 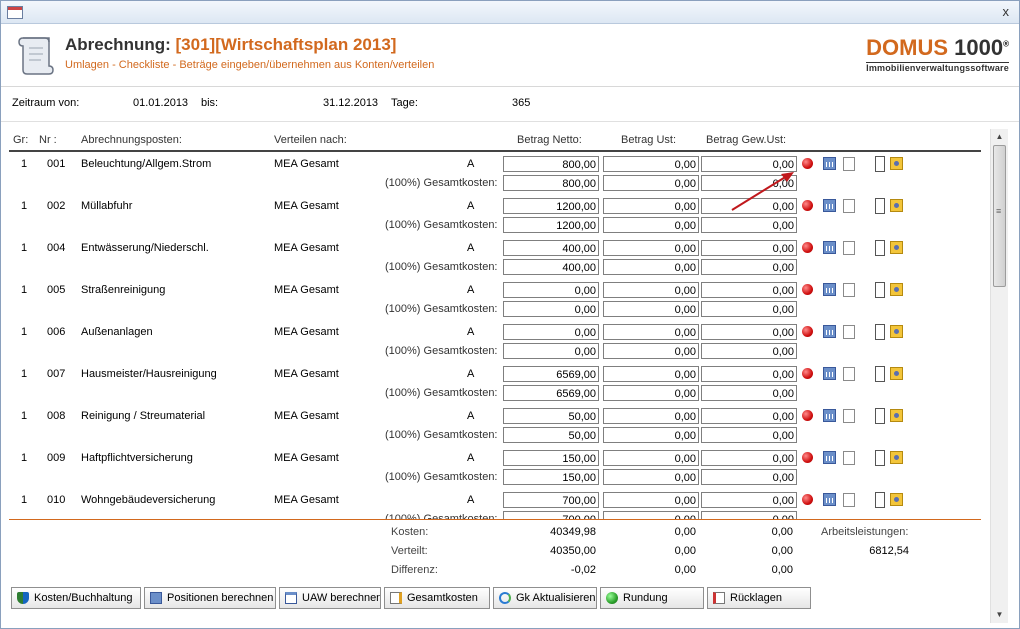 What do you see at coordinates (999, 216) in the screenshot?
I see `scroll-thumb` at bounding box center [999, 216].